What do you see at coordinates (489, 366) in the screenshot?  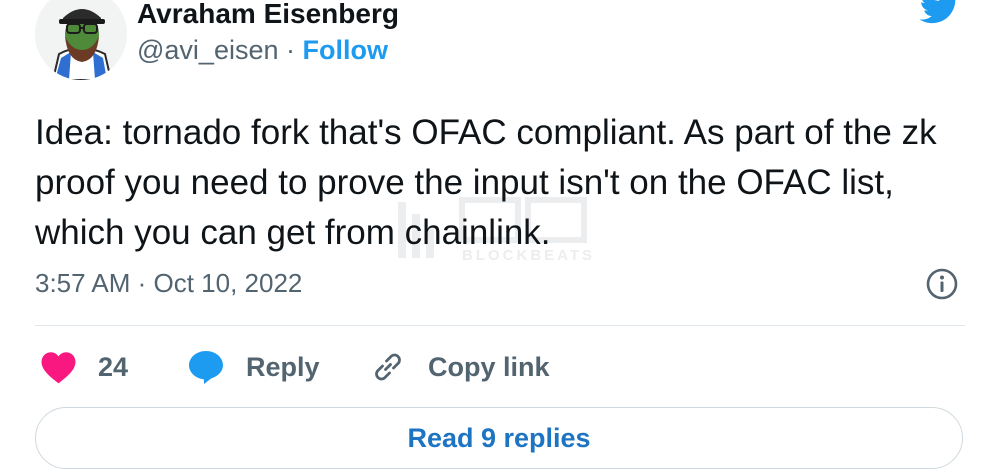 I see `copy-link-label: Copy link` at bounding box center [489, 366].